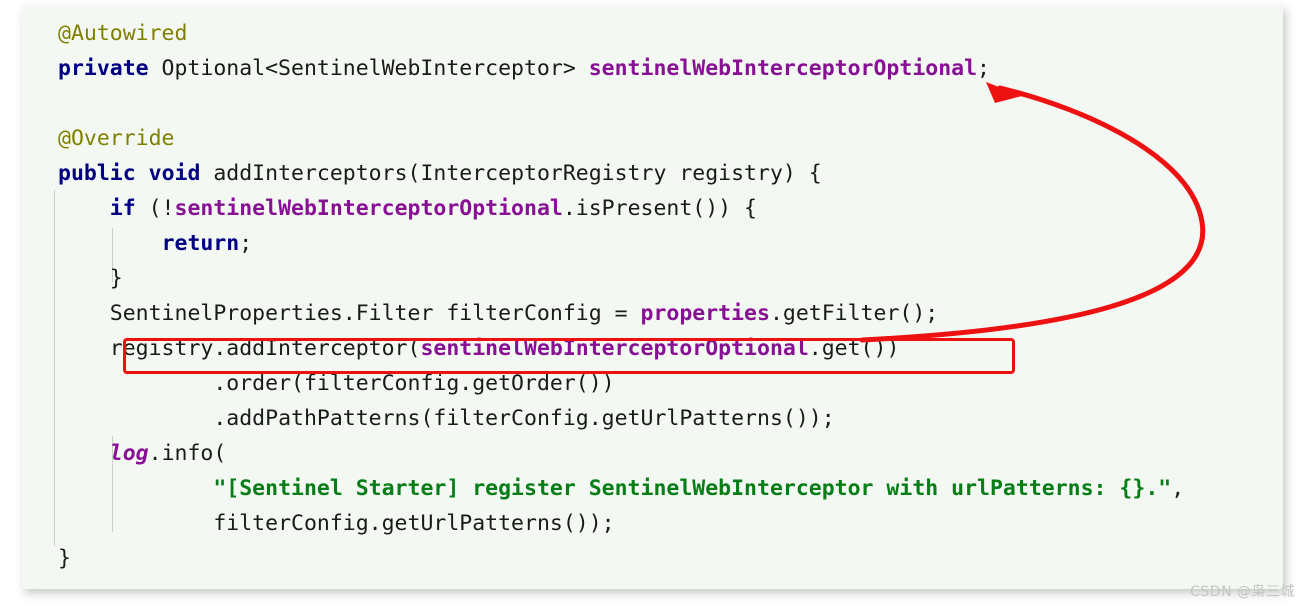  What do you see at coordinates (670, 383) in the screenshot?
I see `code-line-11: .order(filterConfig.getOrder())` at bounding box center [670, 383].